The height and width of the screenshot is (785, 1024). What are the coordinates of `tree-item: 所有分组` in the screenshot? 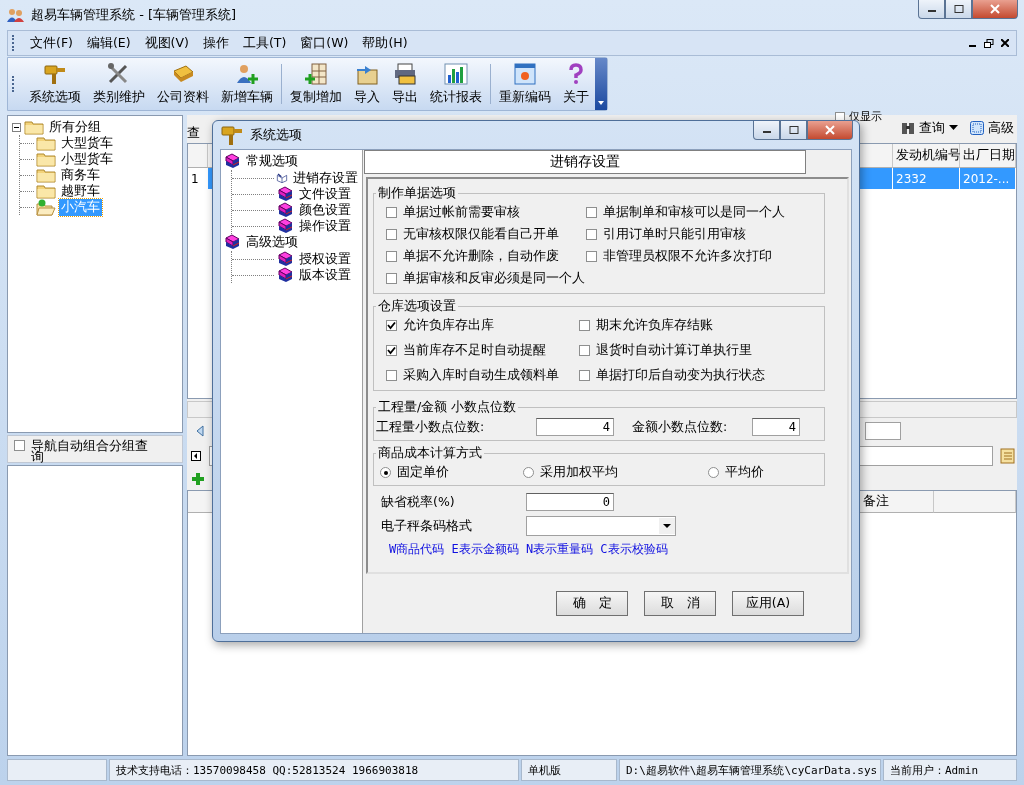 It's located at (75, 127).